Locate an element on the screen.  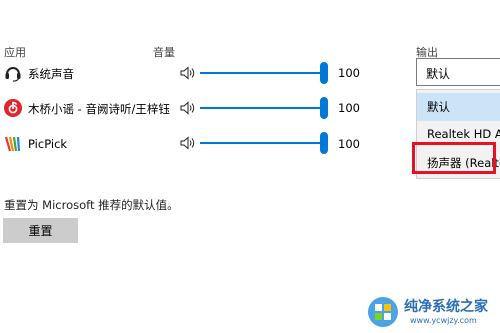
watermark-title: 纯净系统之家 is located at coordinates (446, 307).